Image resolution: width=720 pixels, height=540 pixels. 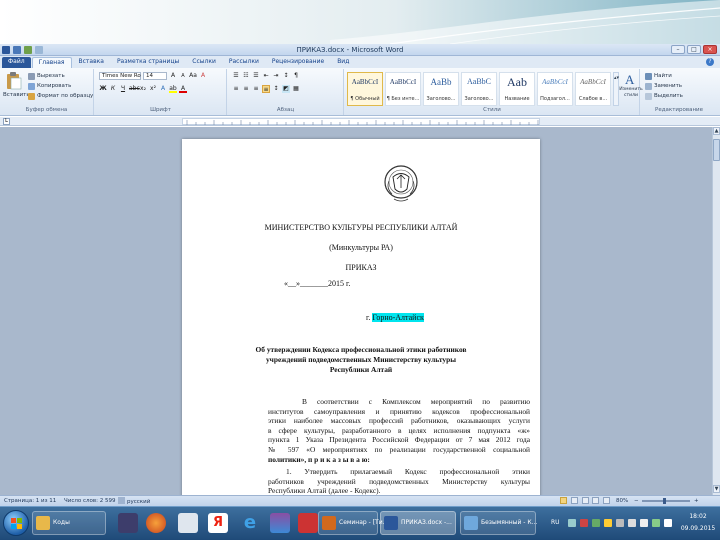 I want to click on find-button: Найти, so click(x=658, y=76).